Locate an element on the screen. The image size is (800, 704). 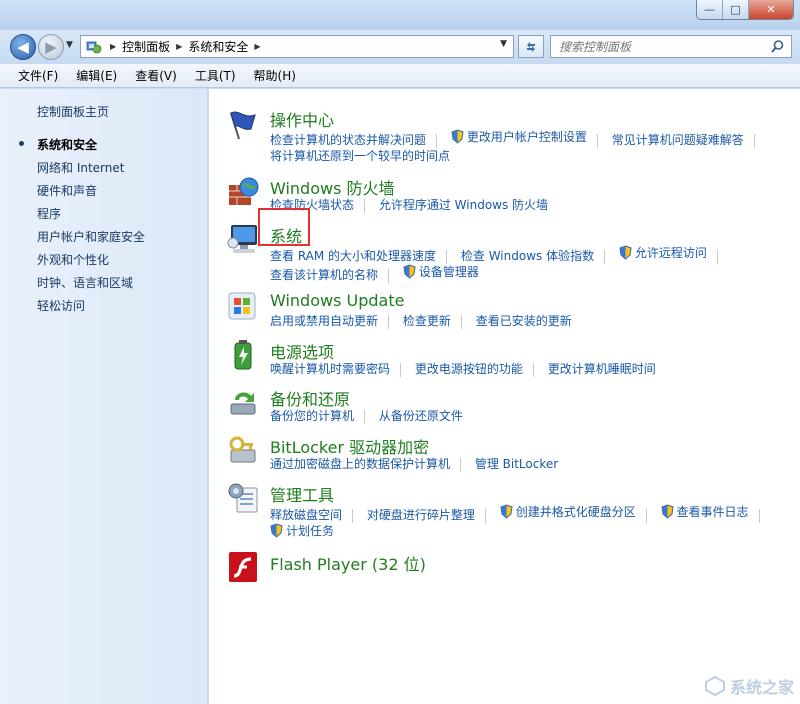
menu-file: 文件(F) is located at coordinates (37, 75).